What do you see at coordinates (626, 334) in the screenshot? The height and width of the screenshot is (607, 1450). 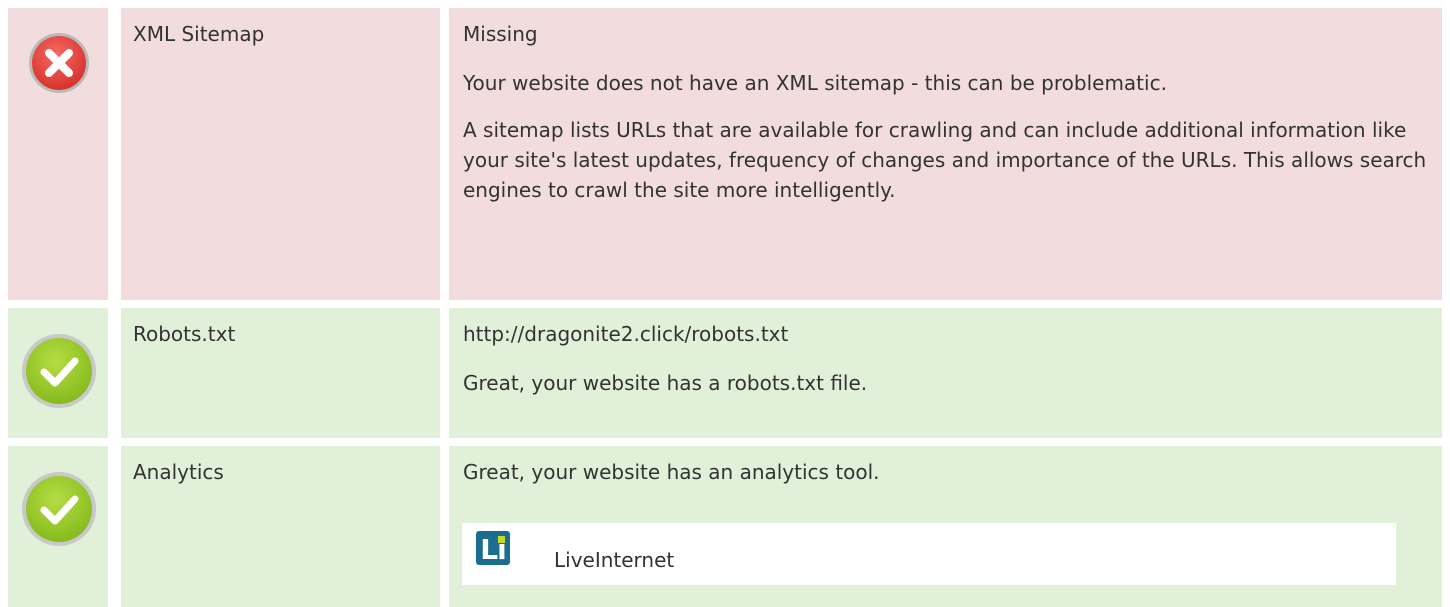 I see `robots-url: http://dragonite2.click/robots.txt` at bounding box center [626, 334].